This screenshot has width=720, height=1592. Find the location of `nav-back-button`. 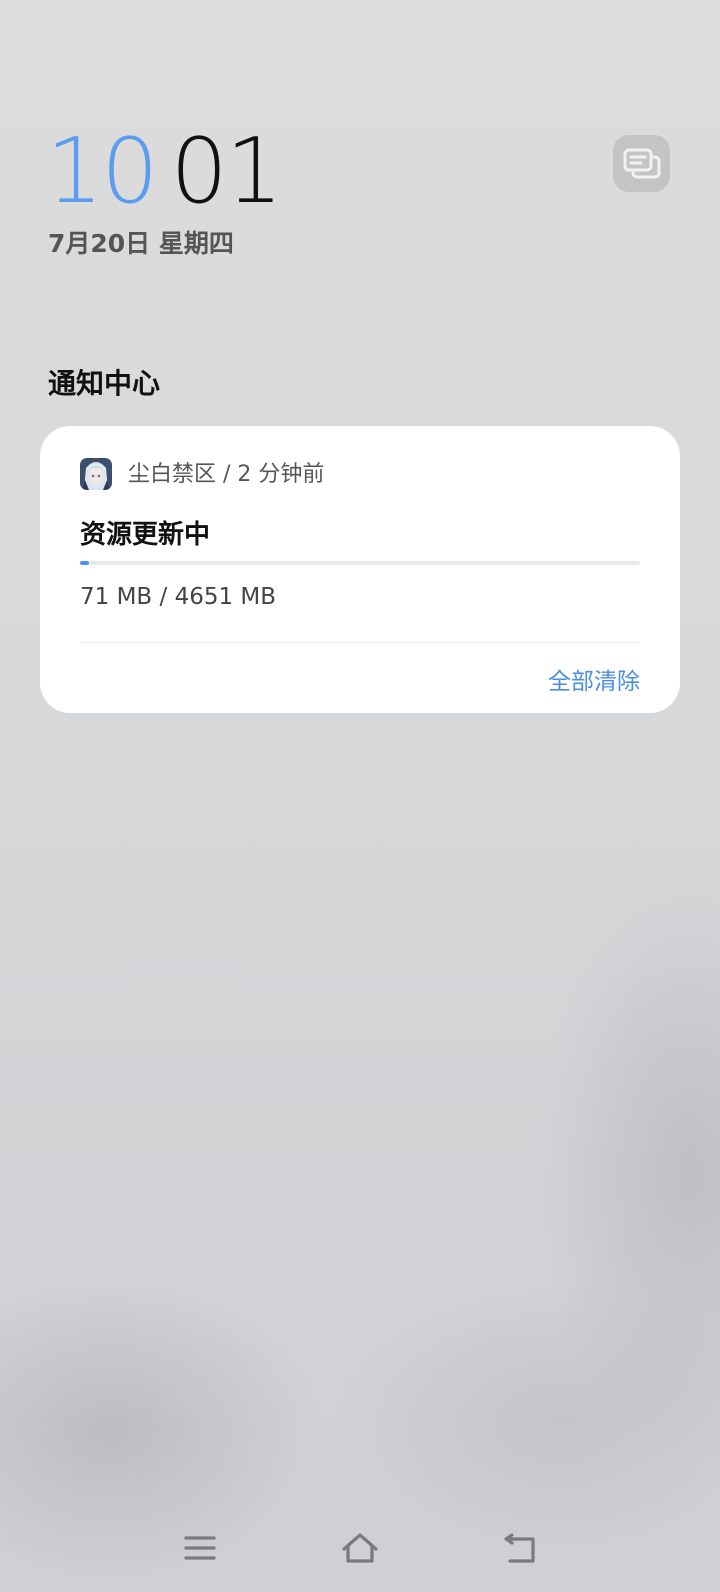

nav-back-button is located at coordinates (520, 1548).